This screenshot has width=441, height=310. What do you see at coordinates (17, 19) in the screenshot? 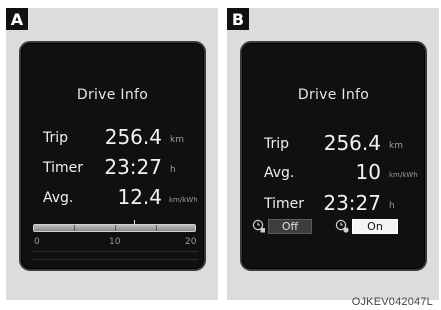
I see `panel-badge: A` at bounding box center [17, 19].